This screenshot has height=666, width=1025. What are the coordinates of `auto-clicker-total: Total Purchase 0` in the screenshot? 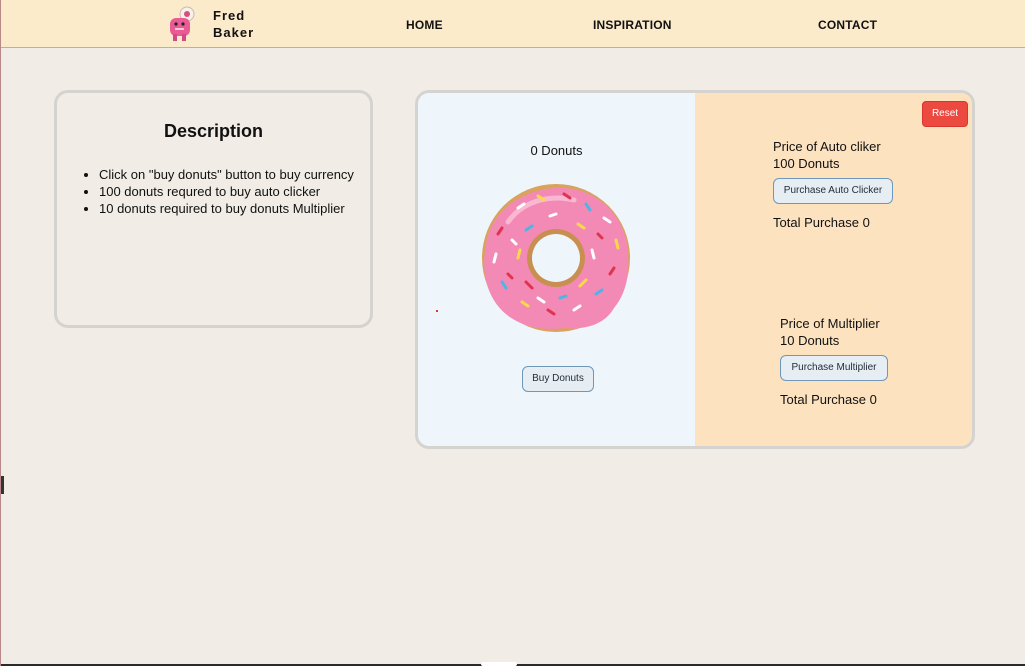 It's located at (821, 222).